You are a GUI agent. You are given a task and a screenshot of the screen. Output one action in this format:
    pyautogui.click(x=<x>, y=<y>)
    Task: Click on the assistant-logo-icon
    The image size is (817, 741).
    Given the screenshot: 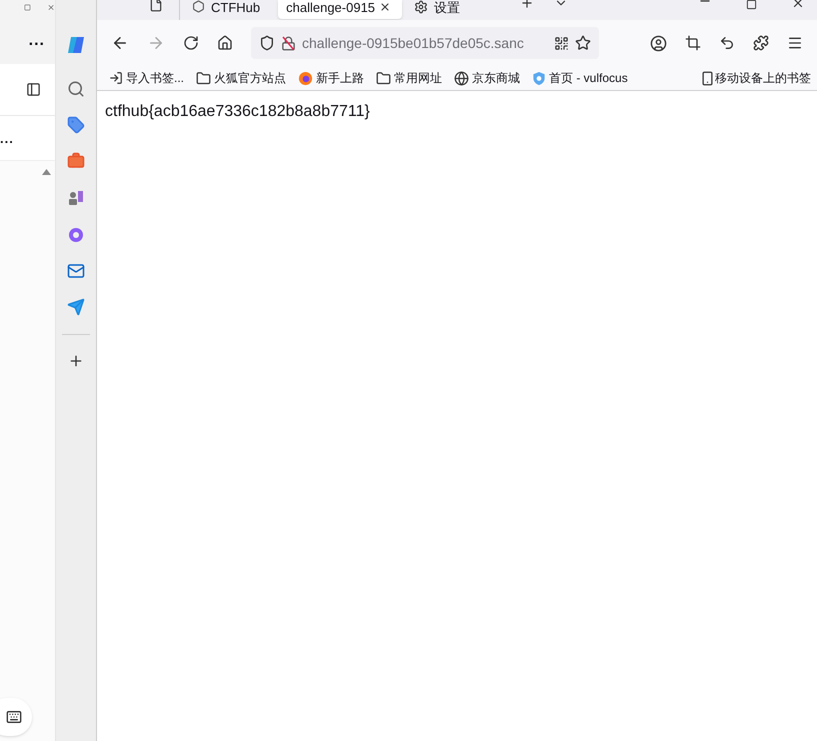 What is the action you would take?
    pyautogui.click(x=76, y=45)
    